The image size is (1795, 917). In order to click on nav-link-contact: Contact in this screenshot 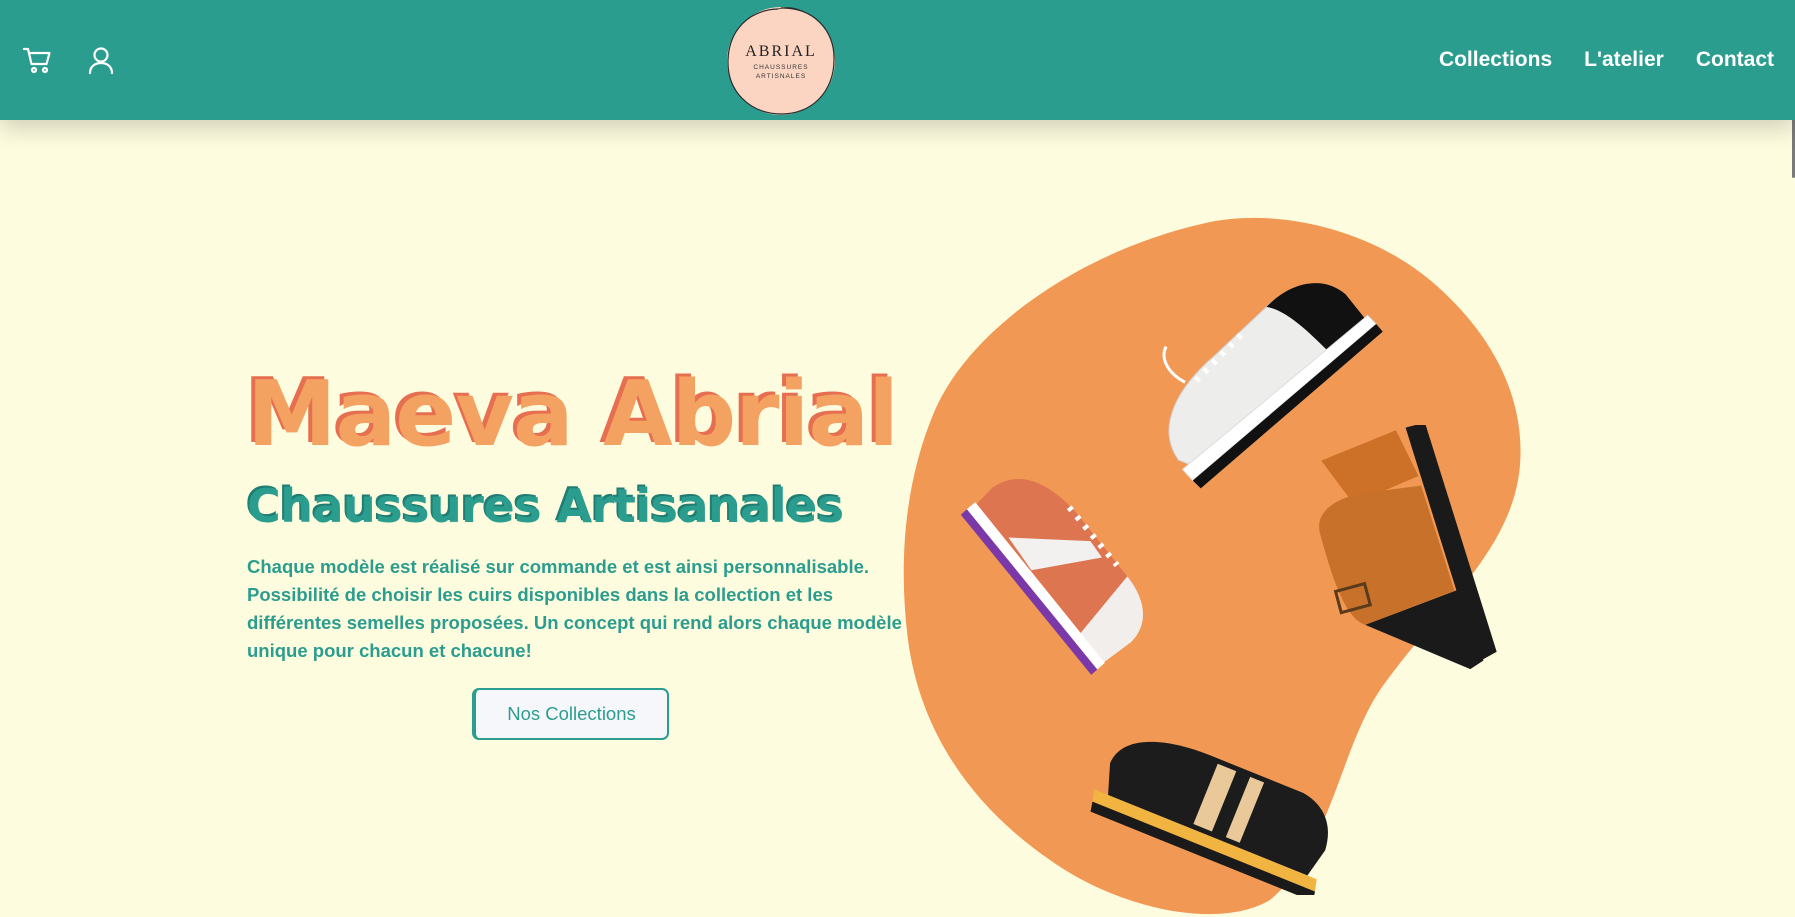, I will do `click(1735, 60)`.